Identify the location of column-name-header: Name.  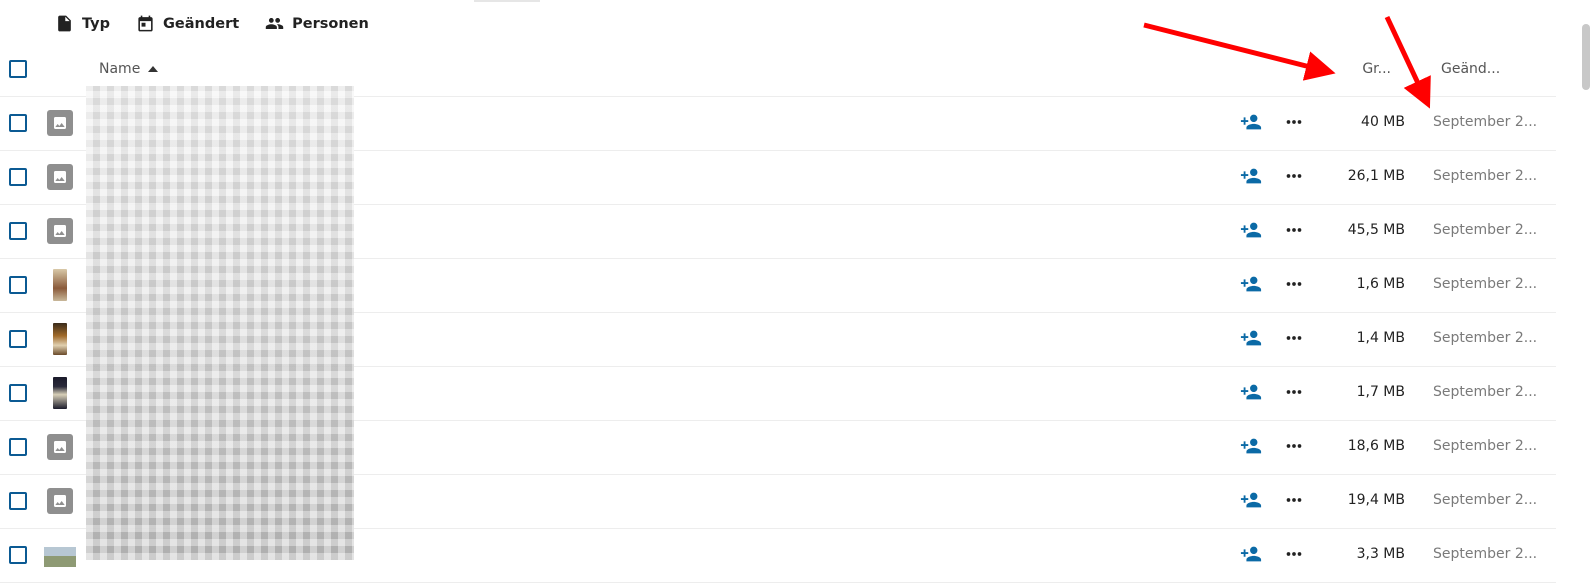
(129, 69).